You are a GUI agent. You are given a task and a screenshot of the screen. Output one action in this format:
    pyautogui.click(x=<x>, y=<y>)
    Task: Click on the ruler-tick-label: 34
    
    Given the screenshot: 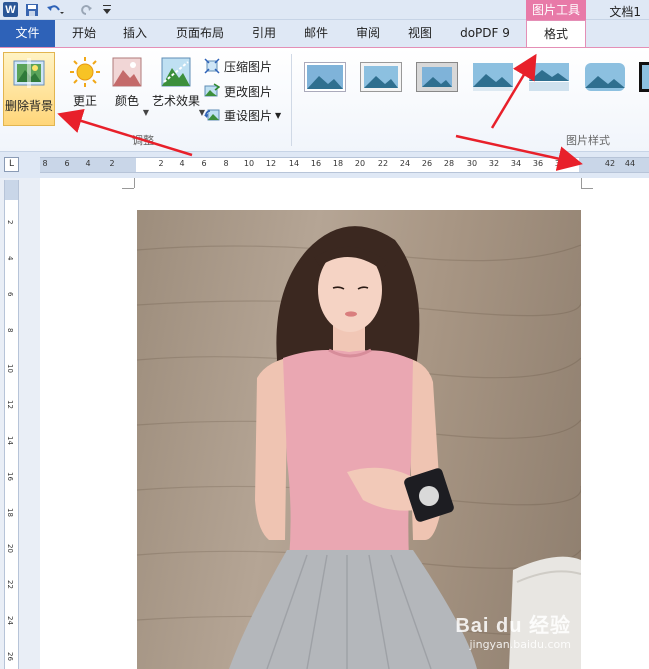 What is the action you would take?
    pyautogui.click(x=516, y=163)
    